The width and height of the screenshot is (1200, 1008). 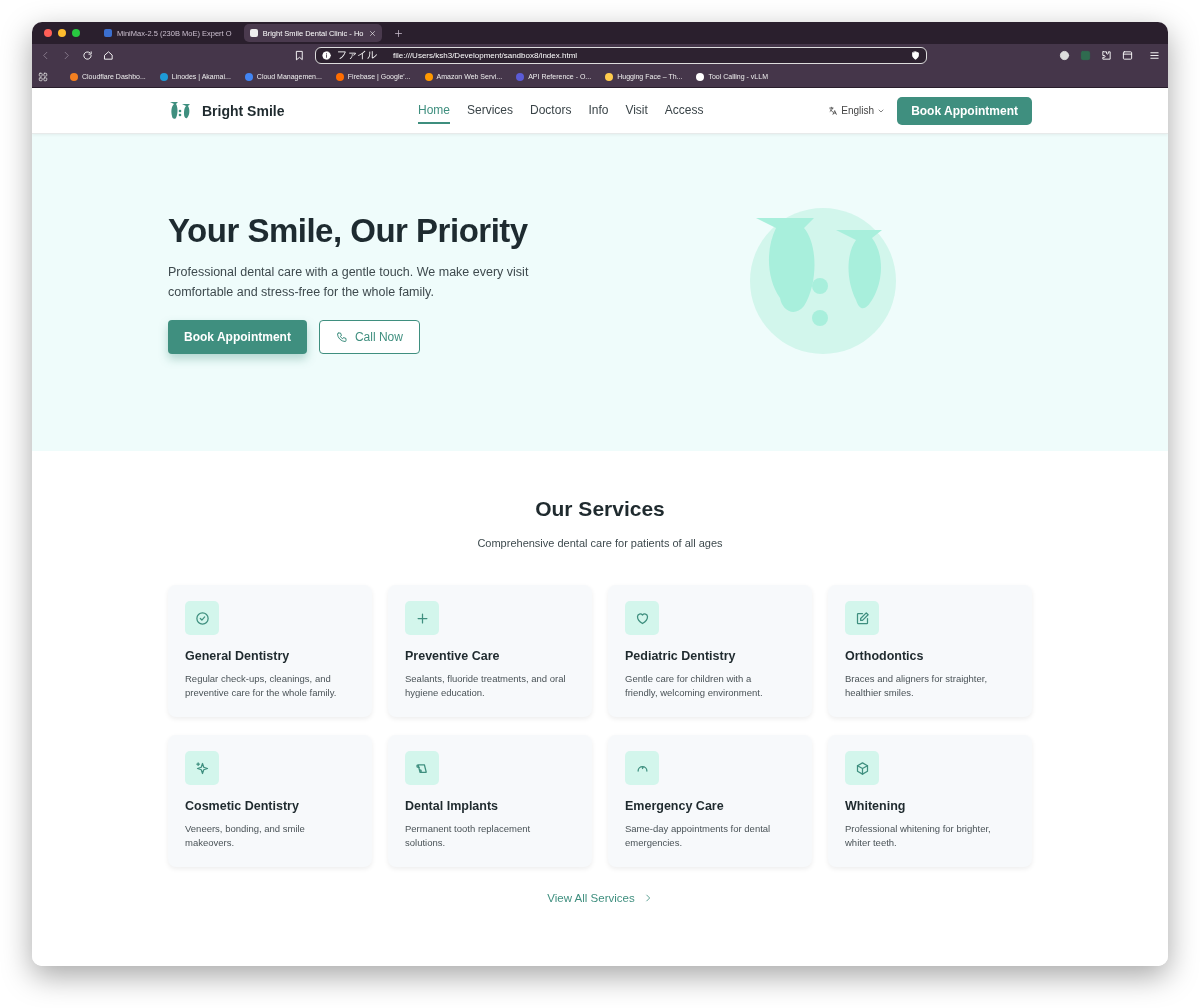 What do you see at coordinates (357, 55) in the screenshot?
I see `url-scheme-label: ファイル` at bounding box center [357, 55].